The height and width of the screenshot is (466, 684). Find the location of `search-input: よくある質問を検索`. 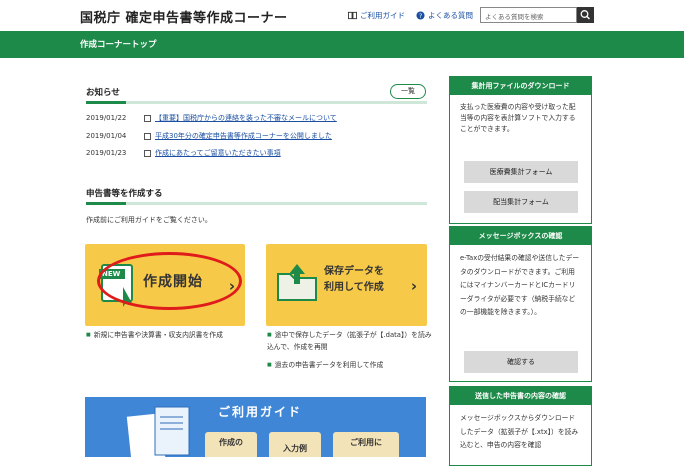

search-input: よくある質問を検索 is located at coordinates (528, 15).